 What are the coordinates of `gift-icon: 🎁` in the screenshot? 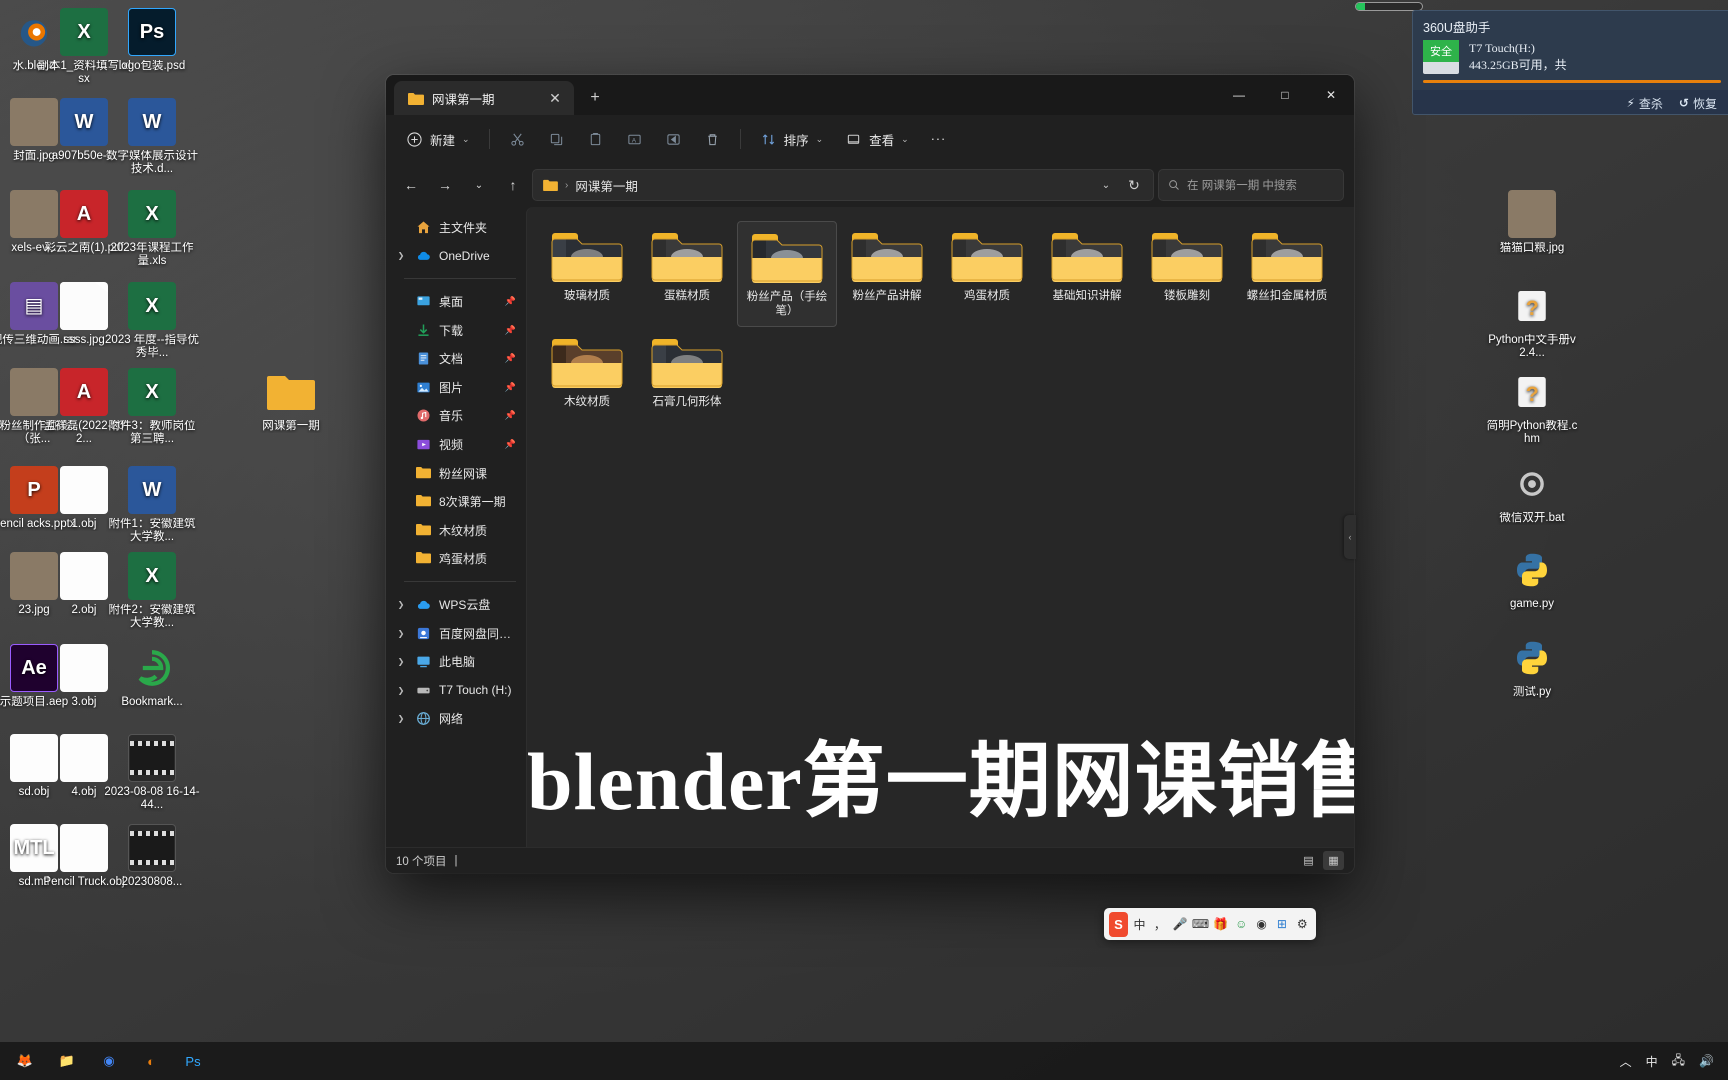 It's located at (1220, 924).